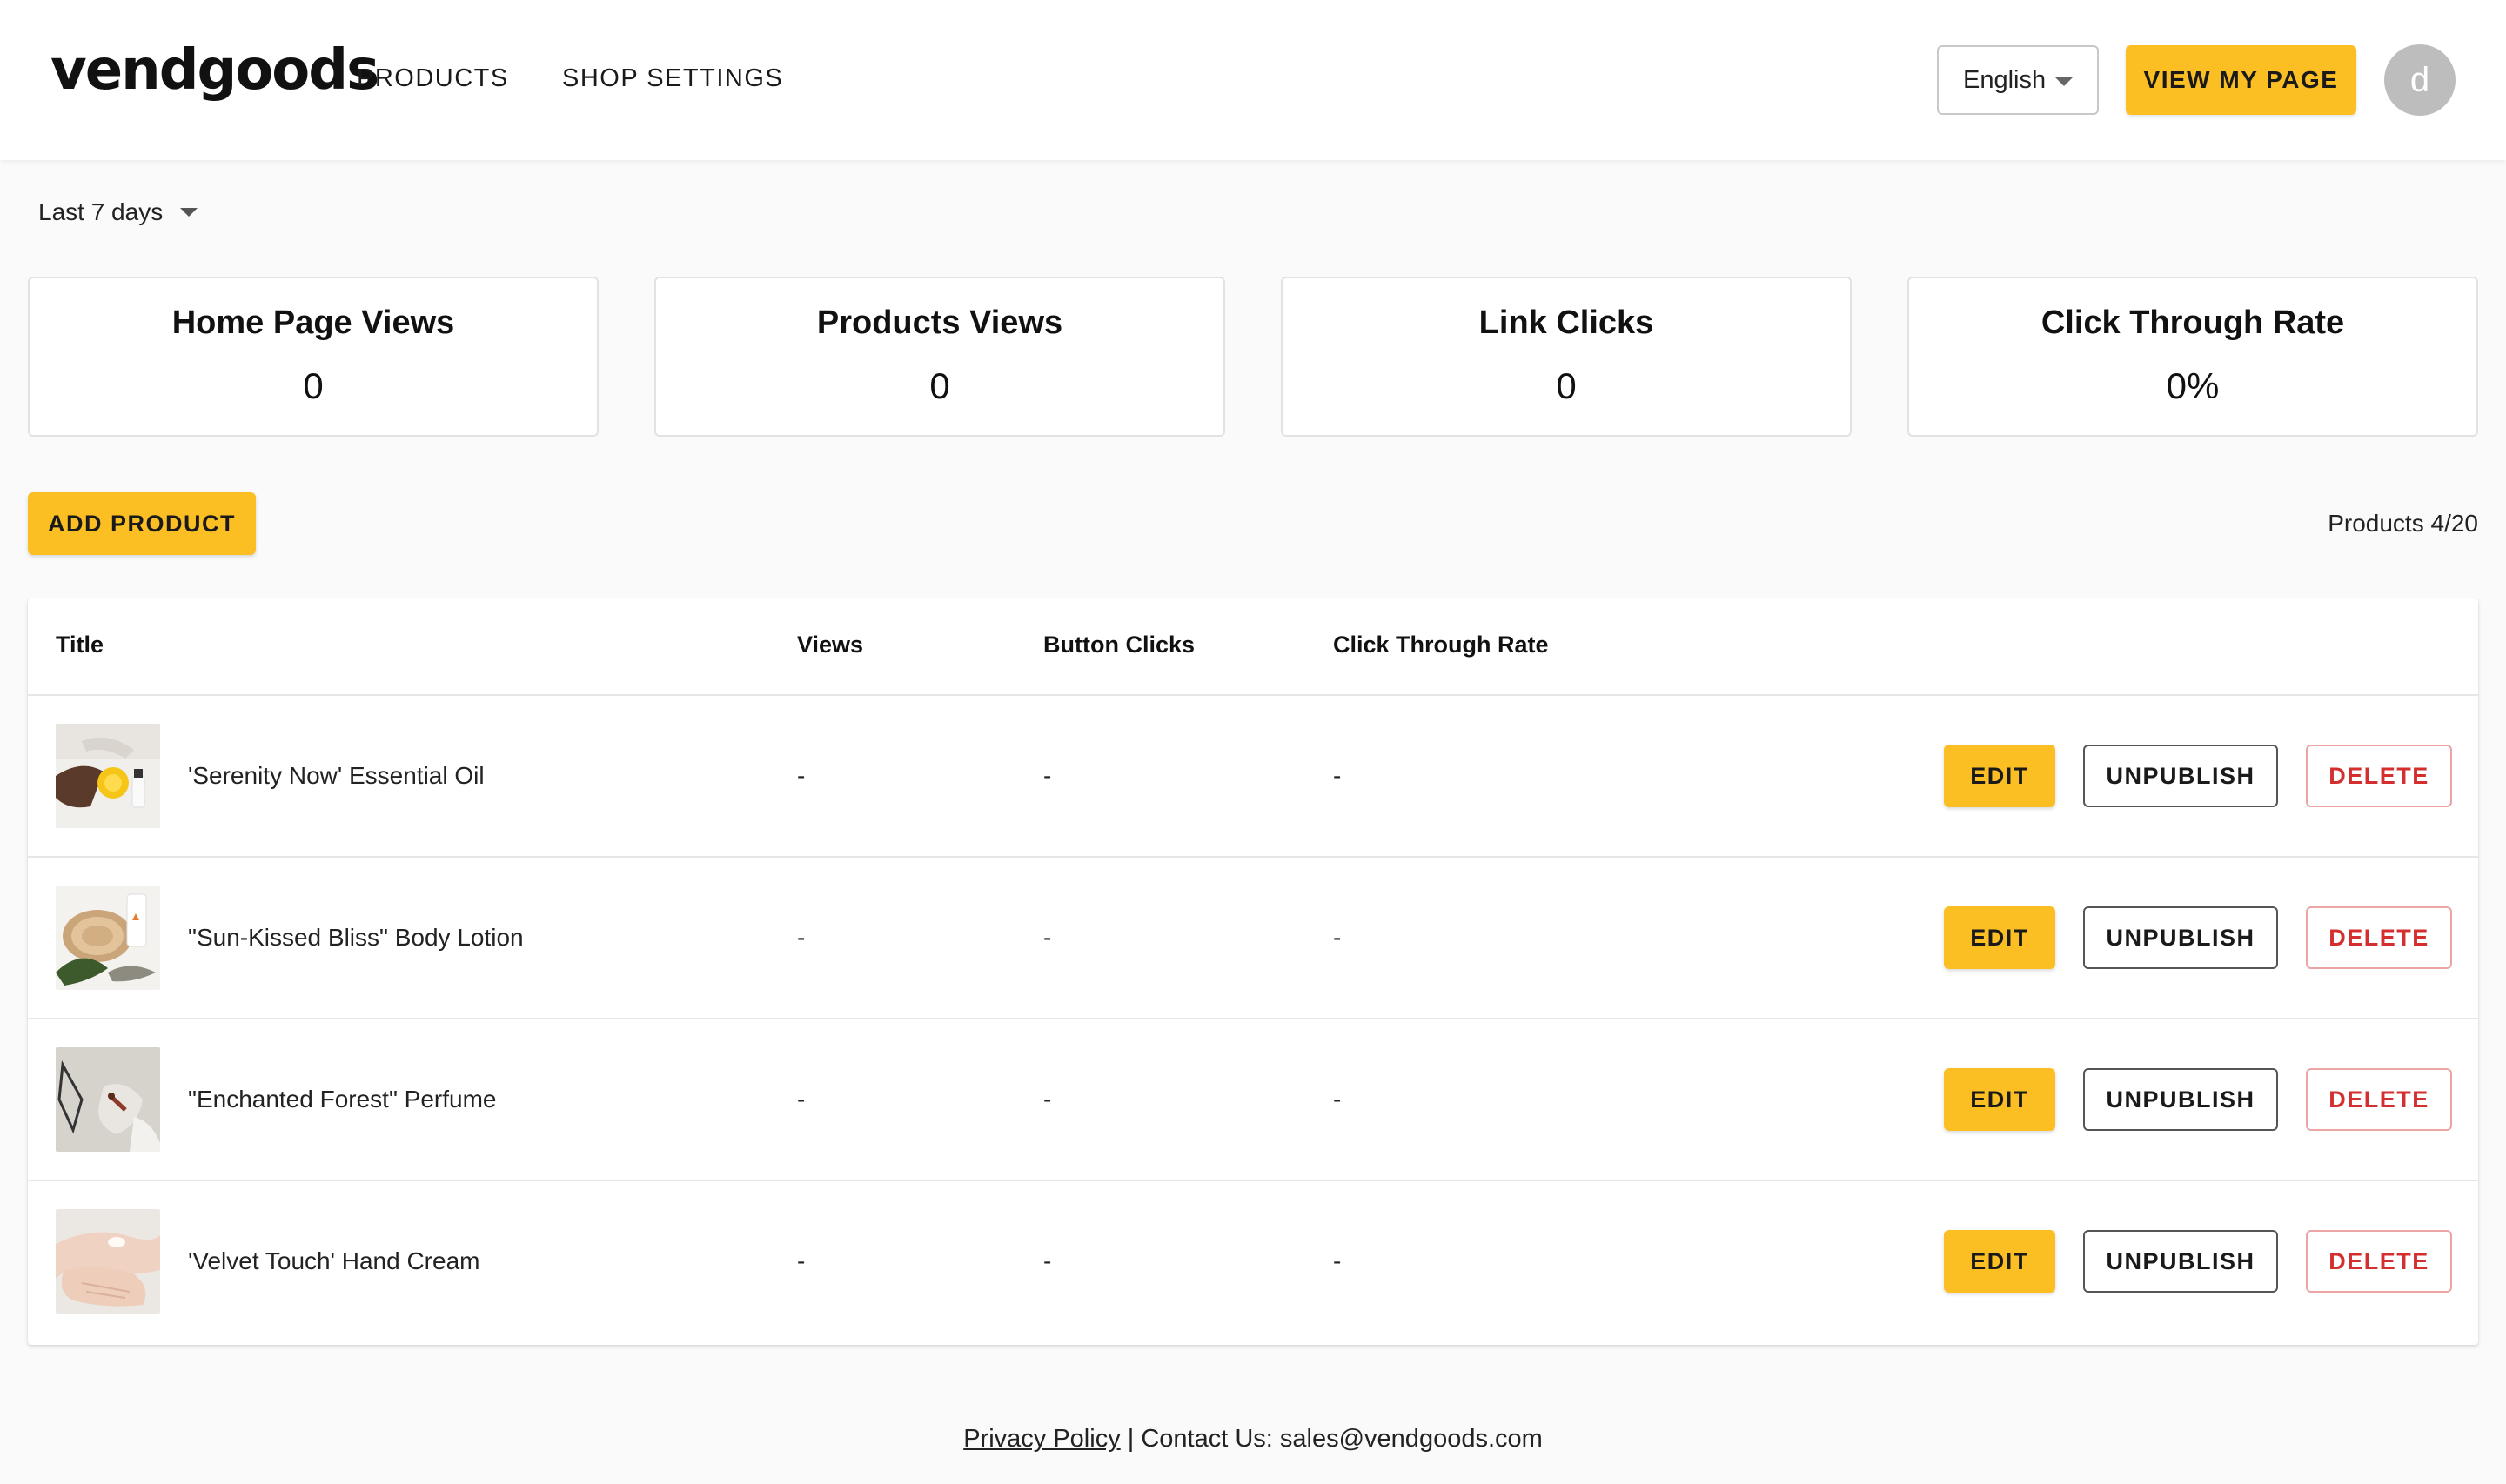  What do you see at coordinates (333, 1261) in the screenshot?
I see `product-title: 'Velvet Touch' Hand Cream` at bounding box center [333, 1261].